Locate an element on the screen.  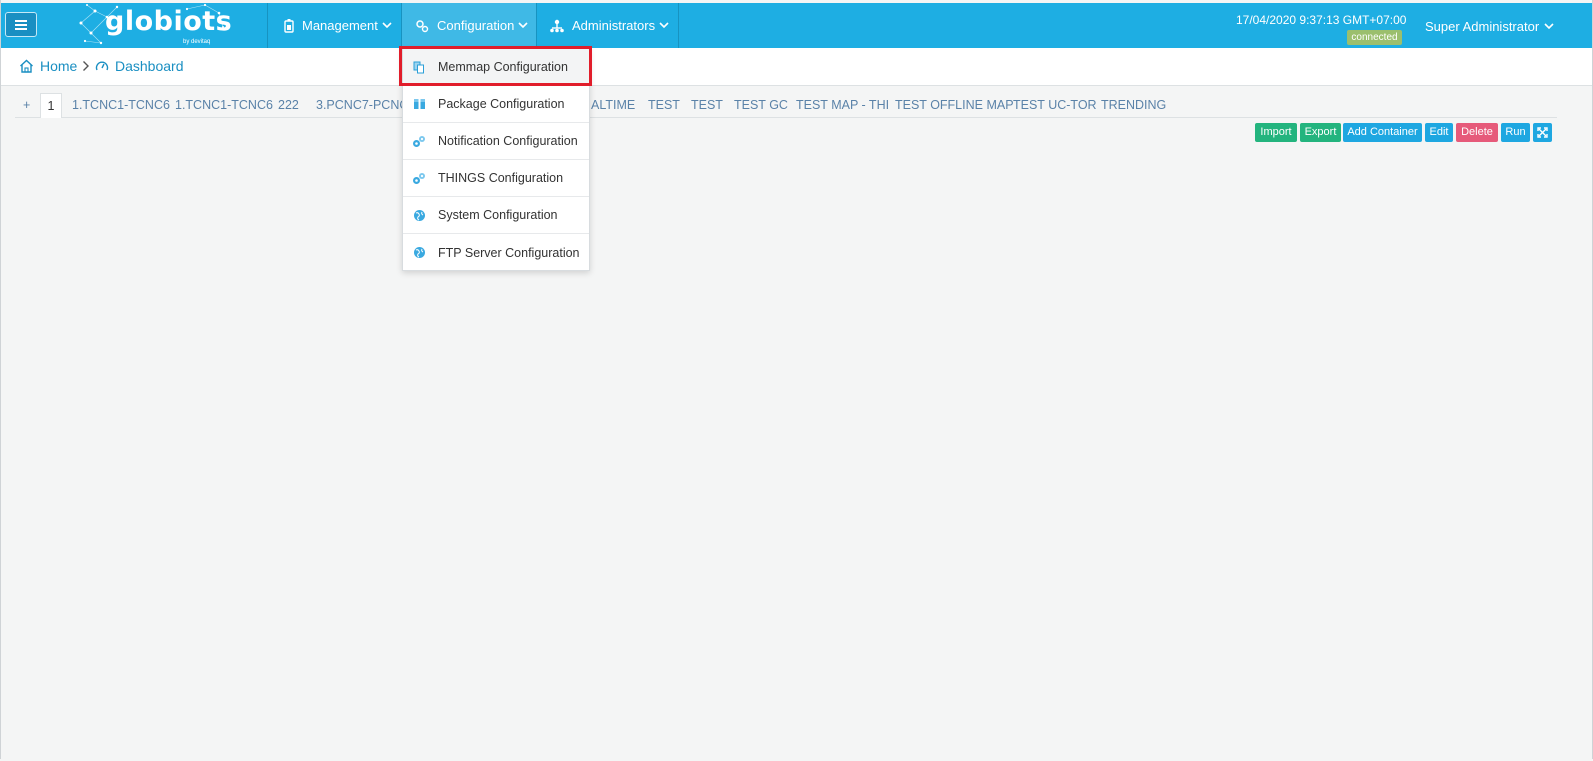
breadcrumb-home: Home is located at coordinates (48, 66).